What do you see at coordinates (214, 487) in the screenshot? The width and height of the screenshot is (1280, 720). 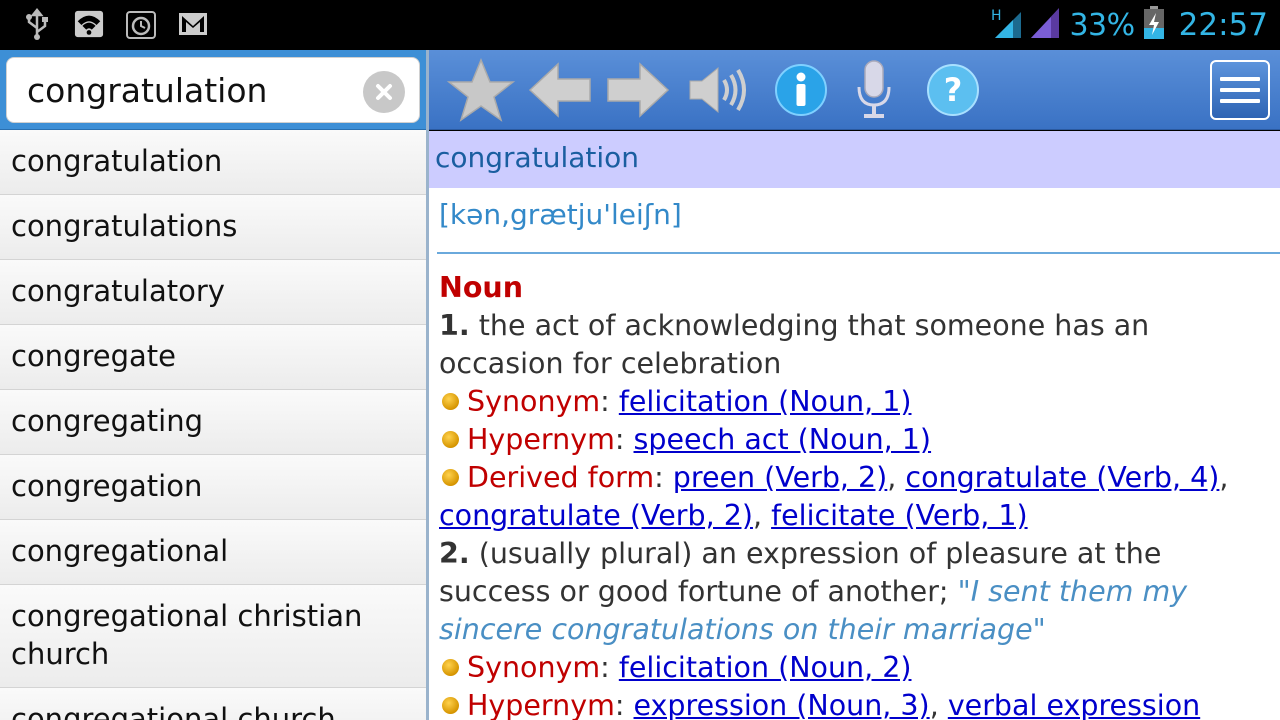 I see `list-item: congregation` at bounding box center [214, 487].